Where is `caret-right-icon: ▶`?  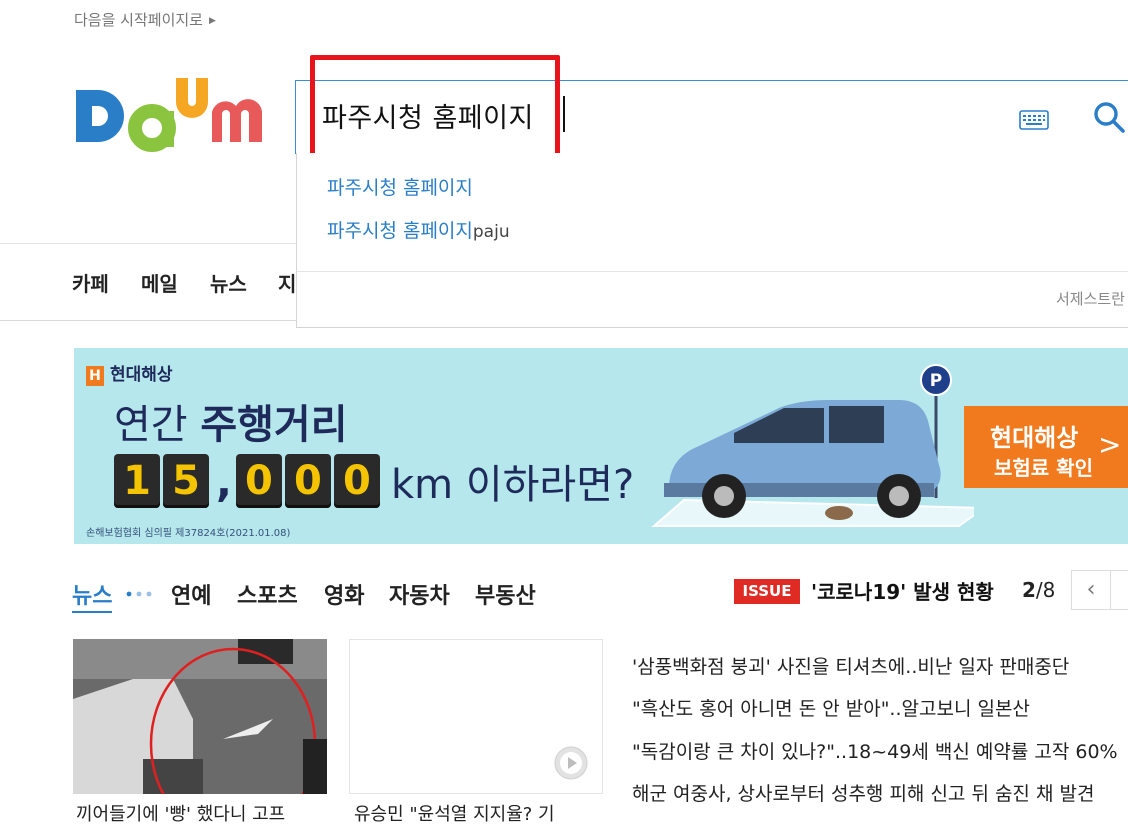
caret-right-icon: ▶ is located at coordinates (212, 21).